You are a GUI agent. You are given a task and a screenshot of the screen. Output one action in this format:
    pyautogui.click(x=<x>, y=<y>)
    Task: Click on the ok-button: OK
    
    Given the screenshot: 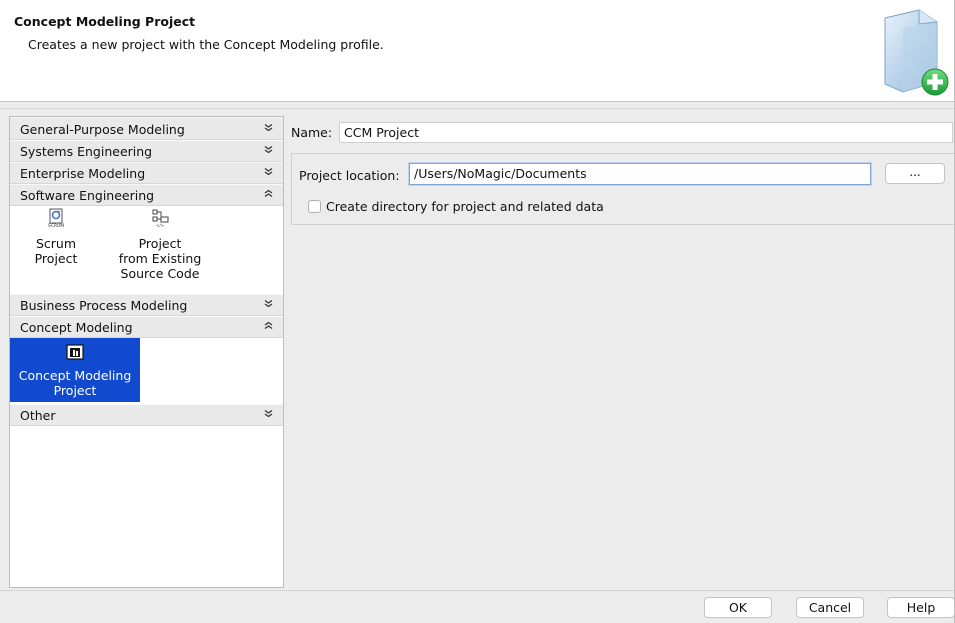 What is the action you would take?
    pyautogui.click(x=738, y=607)
    